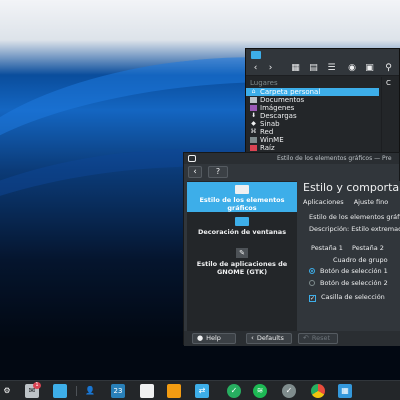 This screenshot has height=400, width=400. Describe the element at coordinates (270, 124) in the screenshot. I see `place-label: Sinab` at that location.